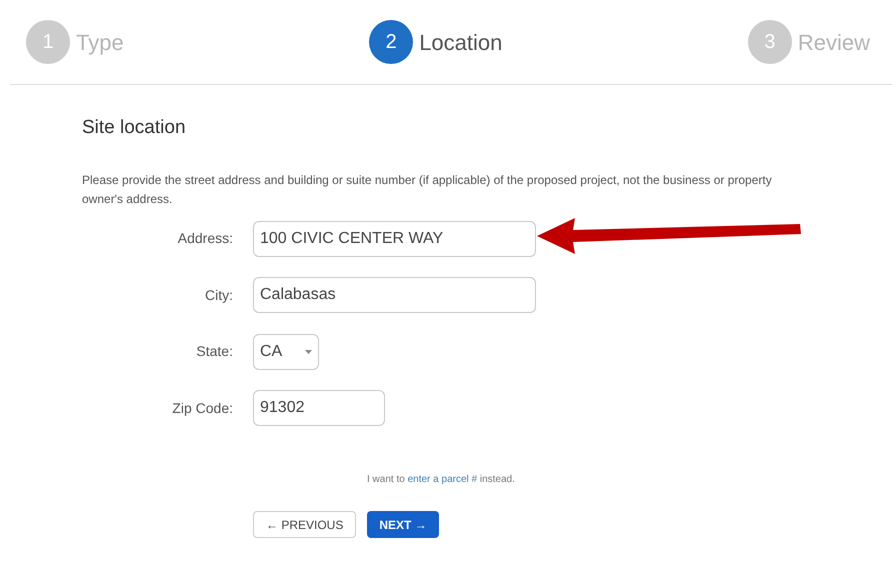 Image resolution: width=892 pixels, height=575 pixels. I want to click on caret-icon, so click(308, 352).